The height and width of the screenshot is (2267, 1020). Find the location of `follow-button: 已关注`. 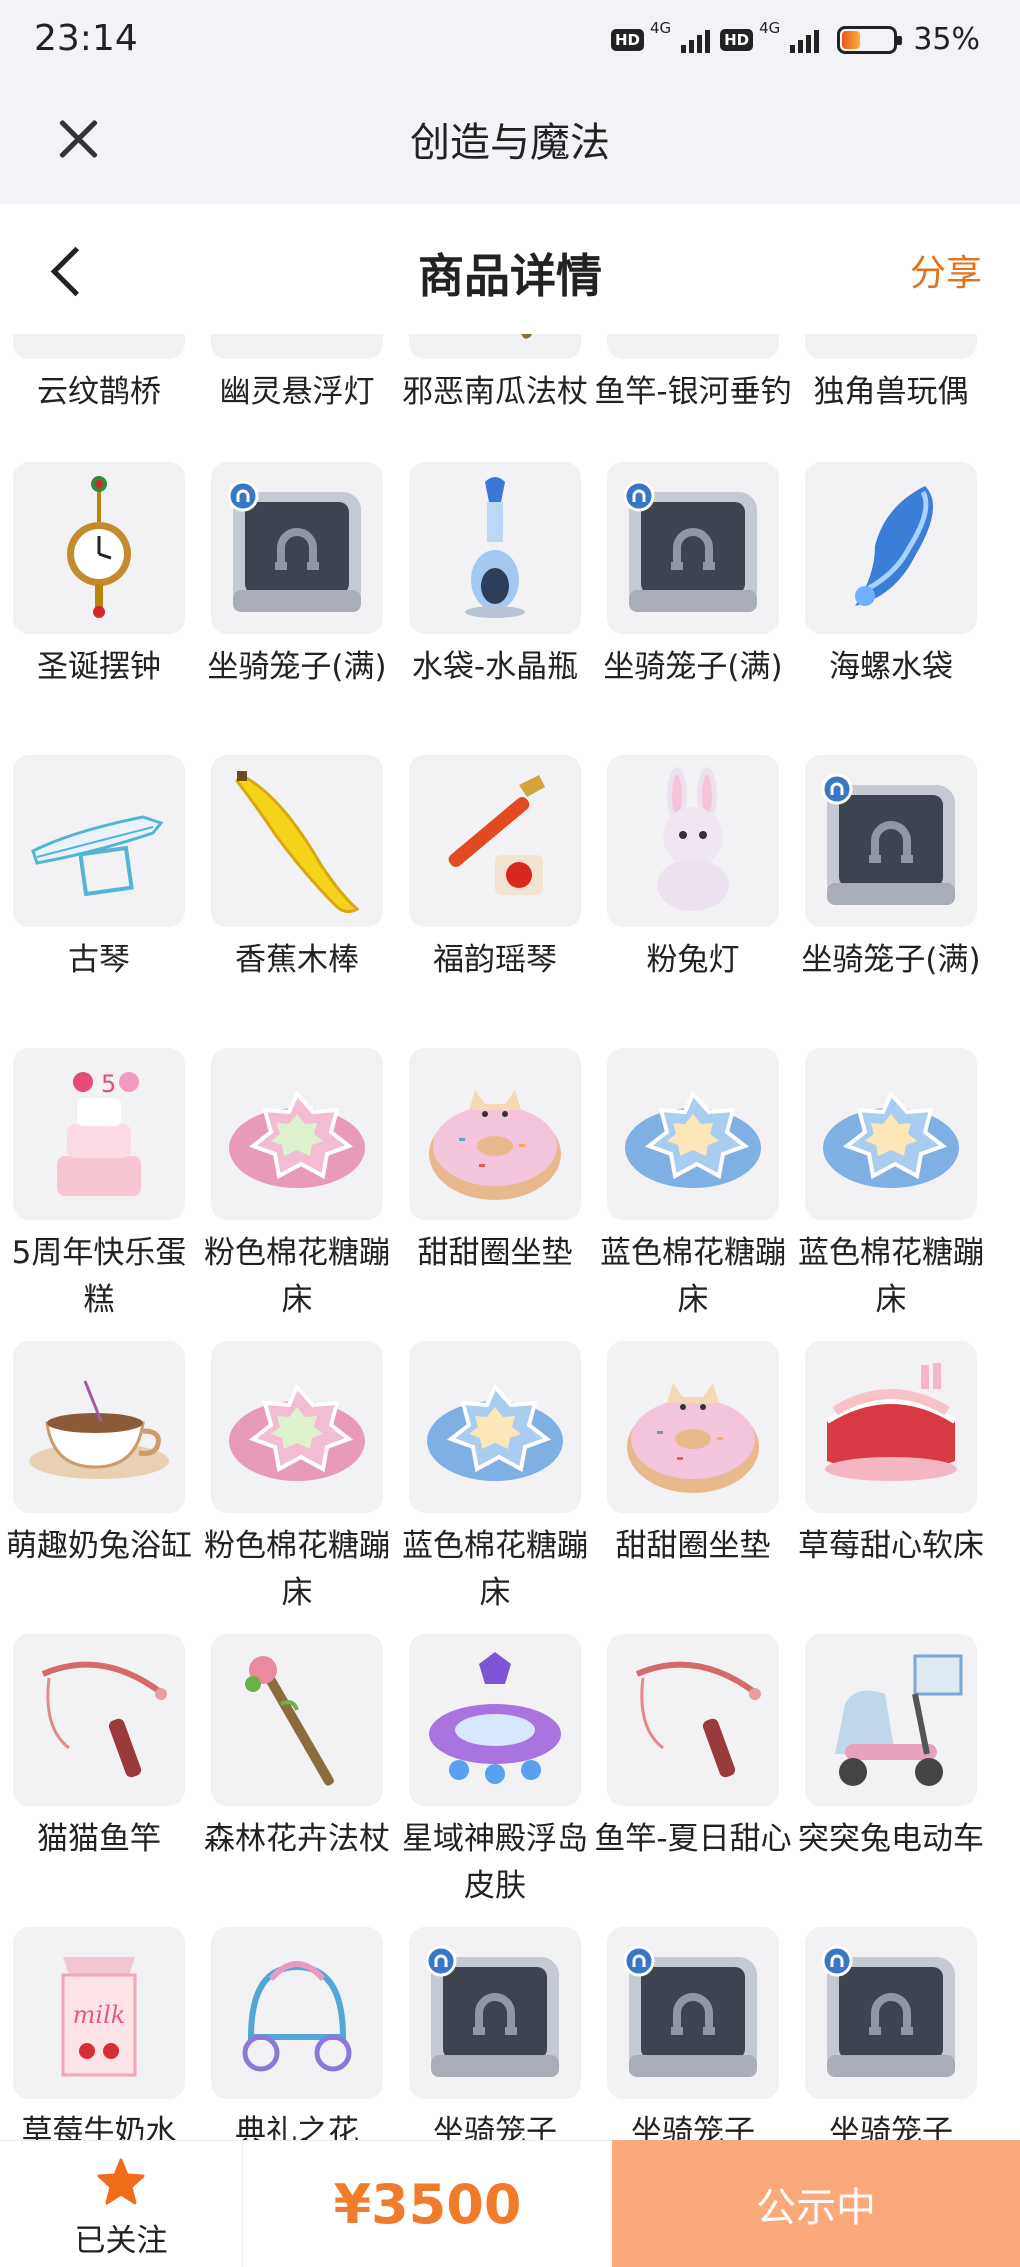

follow-button: 已关注 is located at coordinates (121, 2204).